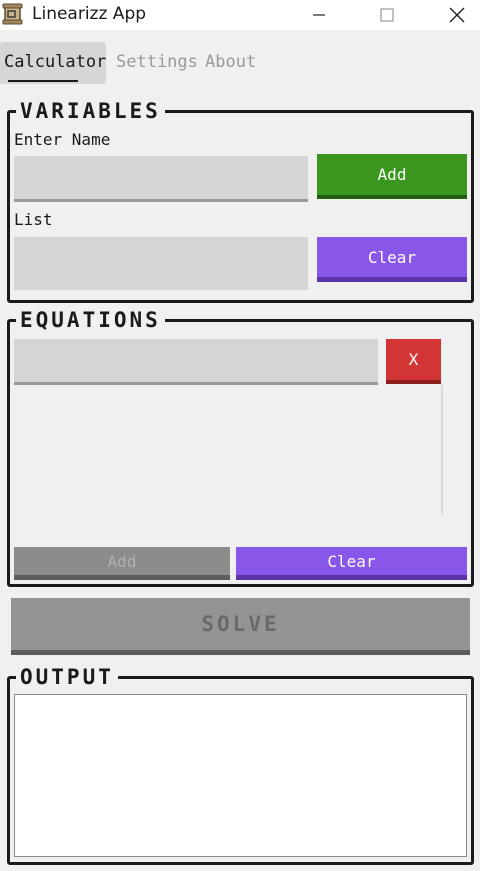 This screenshot has width=480, height=871. What do you see at coordinates (161, 179) in the screenshot?
I see `variable-name-input` at bounding box center [161, 179].